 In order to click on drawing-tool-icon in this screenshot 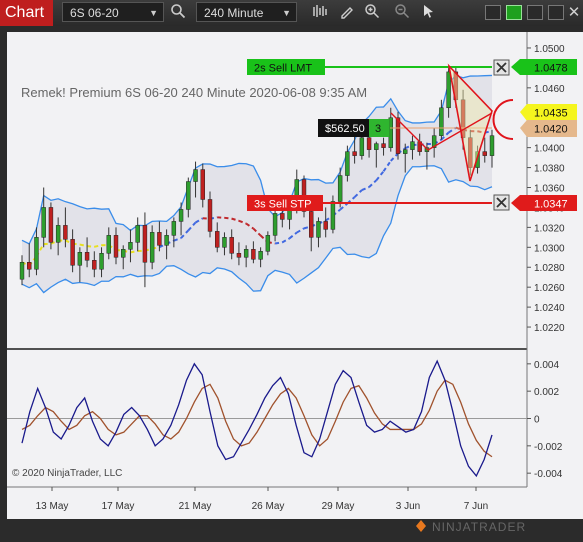, I will do `click(347, 13)`.